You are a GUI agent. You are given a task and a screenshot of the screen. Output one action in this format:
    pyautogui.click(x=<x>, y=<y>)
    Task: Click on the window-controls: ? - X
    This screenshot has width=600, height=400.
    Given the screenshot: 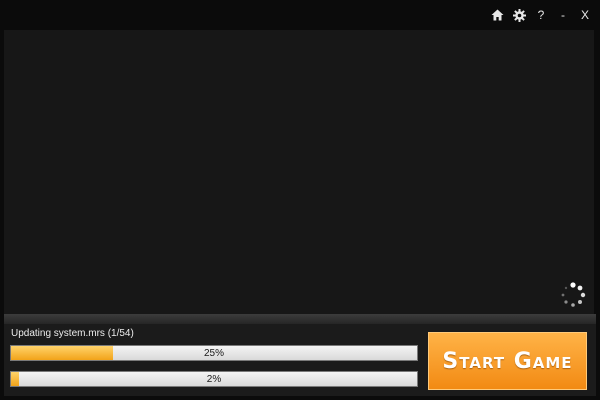 What is the action you would take?
    pyautogui.click(x=541, y=15)
    